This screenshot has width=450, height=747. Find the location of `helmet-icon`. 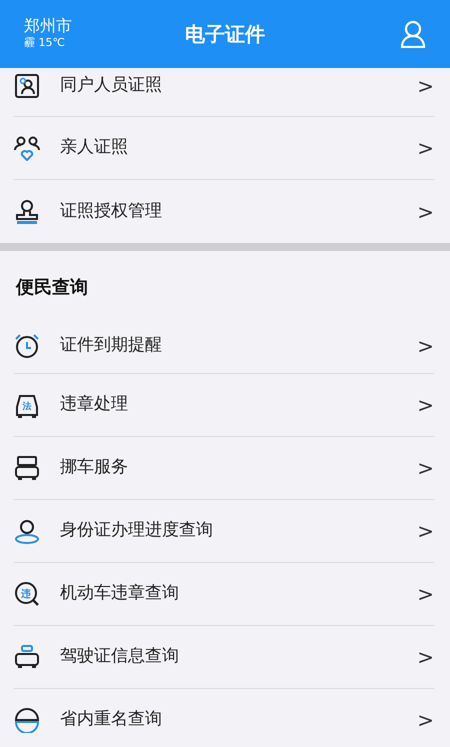

helmet-icon is located at coordinates (27, 720).